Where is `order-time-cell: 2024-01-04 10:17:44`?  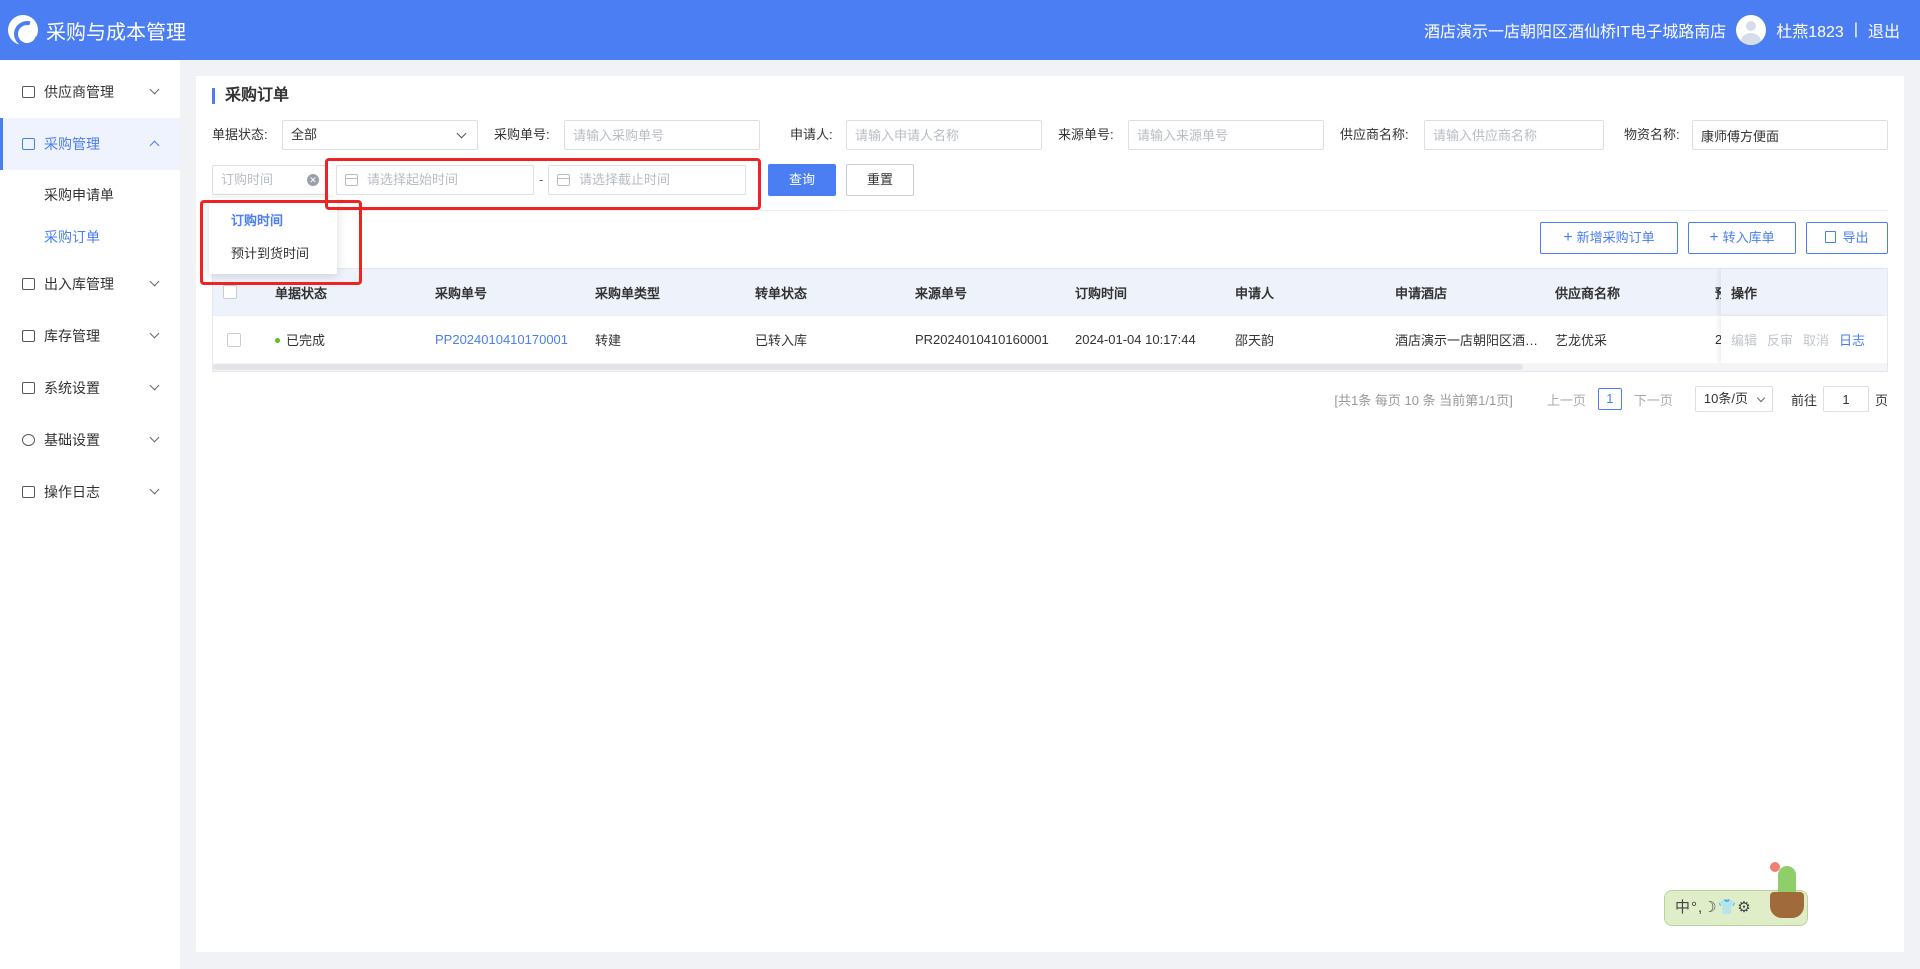 order-time-cell: 2024-01-04 10:17:44 is located at coordinates (1135, 339).